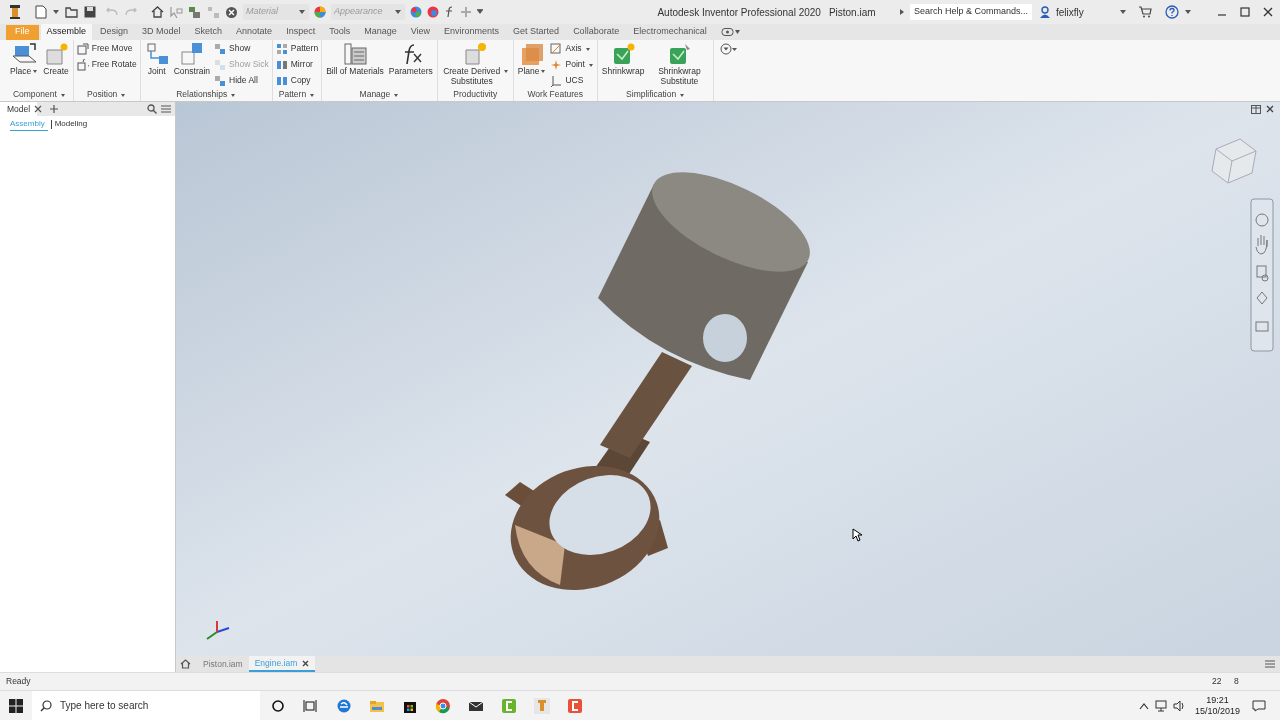 Image resolution: width=1280 pixels, height=720 pixels. Describe the element at coordinates (311, 705) in the screenshot. I see `task-view-icon` at that location.